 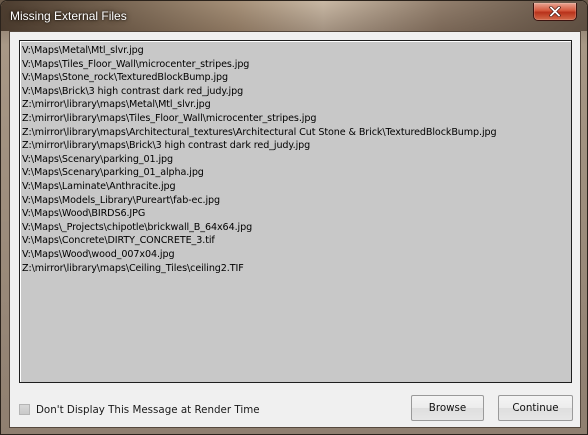 What do you see at coordinates (296, 241) in the screenshot?
I see `file-list-item: V:\Maps\Concrete\DIRTY_CONCRETE_3.tif` at bounding box center [296, 241].